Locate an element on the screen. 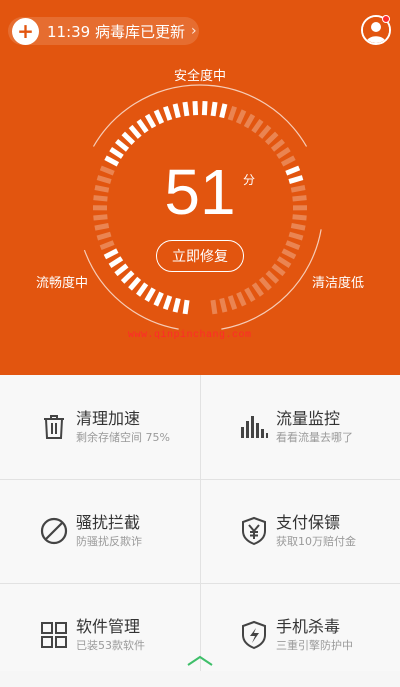 The image size is (400, 687). feature-title: 手机杀毒 is located at coordinates (314, 627).